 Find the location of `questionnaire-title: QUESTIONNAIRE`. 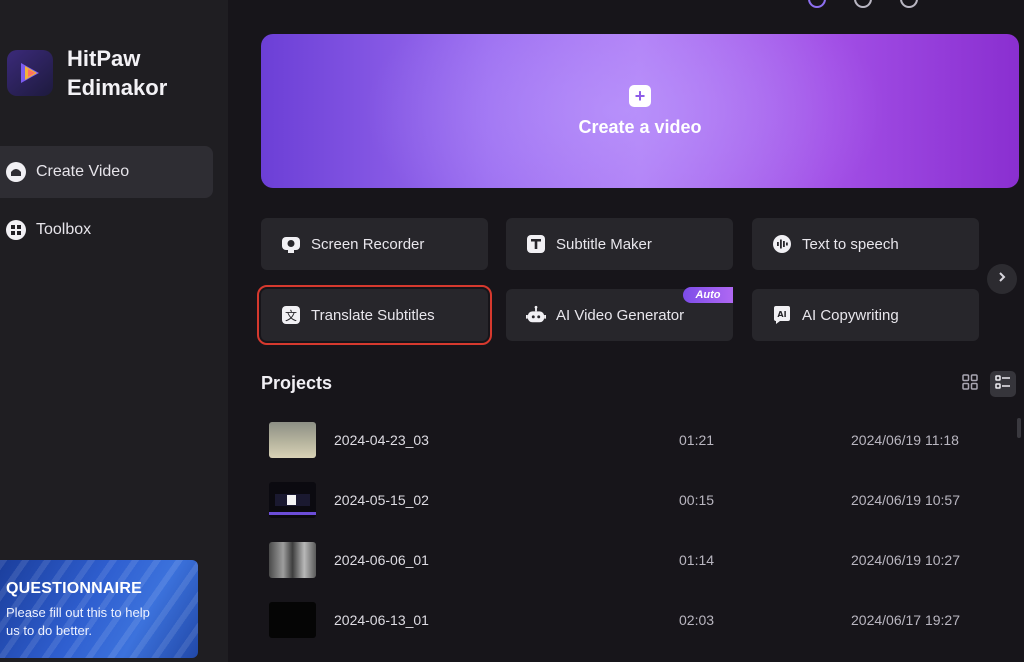

questionnaire-title: QUESTIONNAIRE is located at coordinates (74, 588).